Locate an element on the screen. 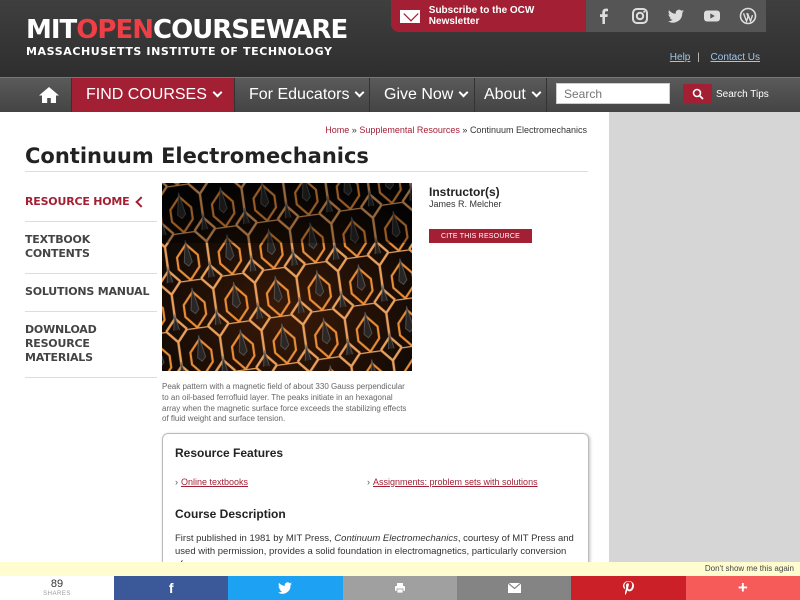 Image resolution: width=800 pixels, height=600 pixels. envelope-icon is located at coordinates (410, 16).